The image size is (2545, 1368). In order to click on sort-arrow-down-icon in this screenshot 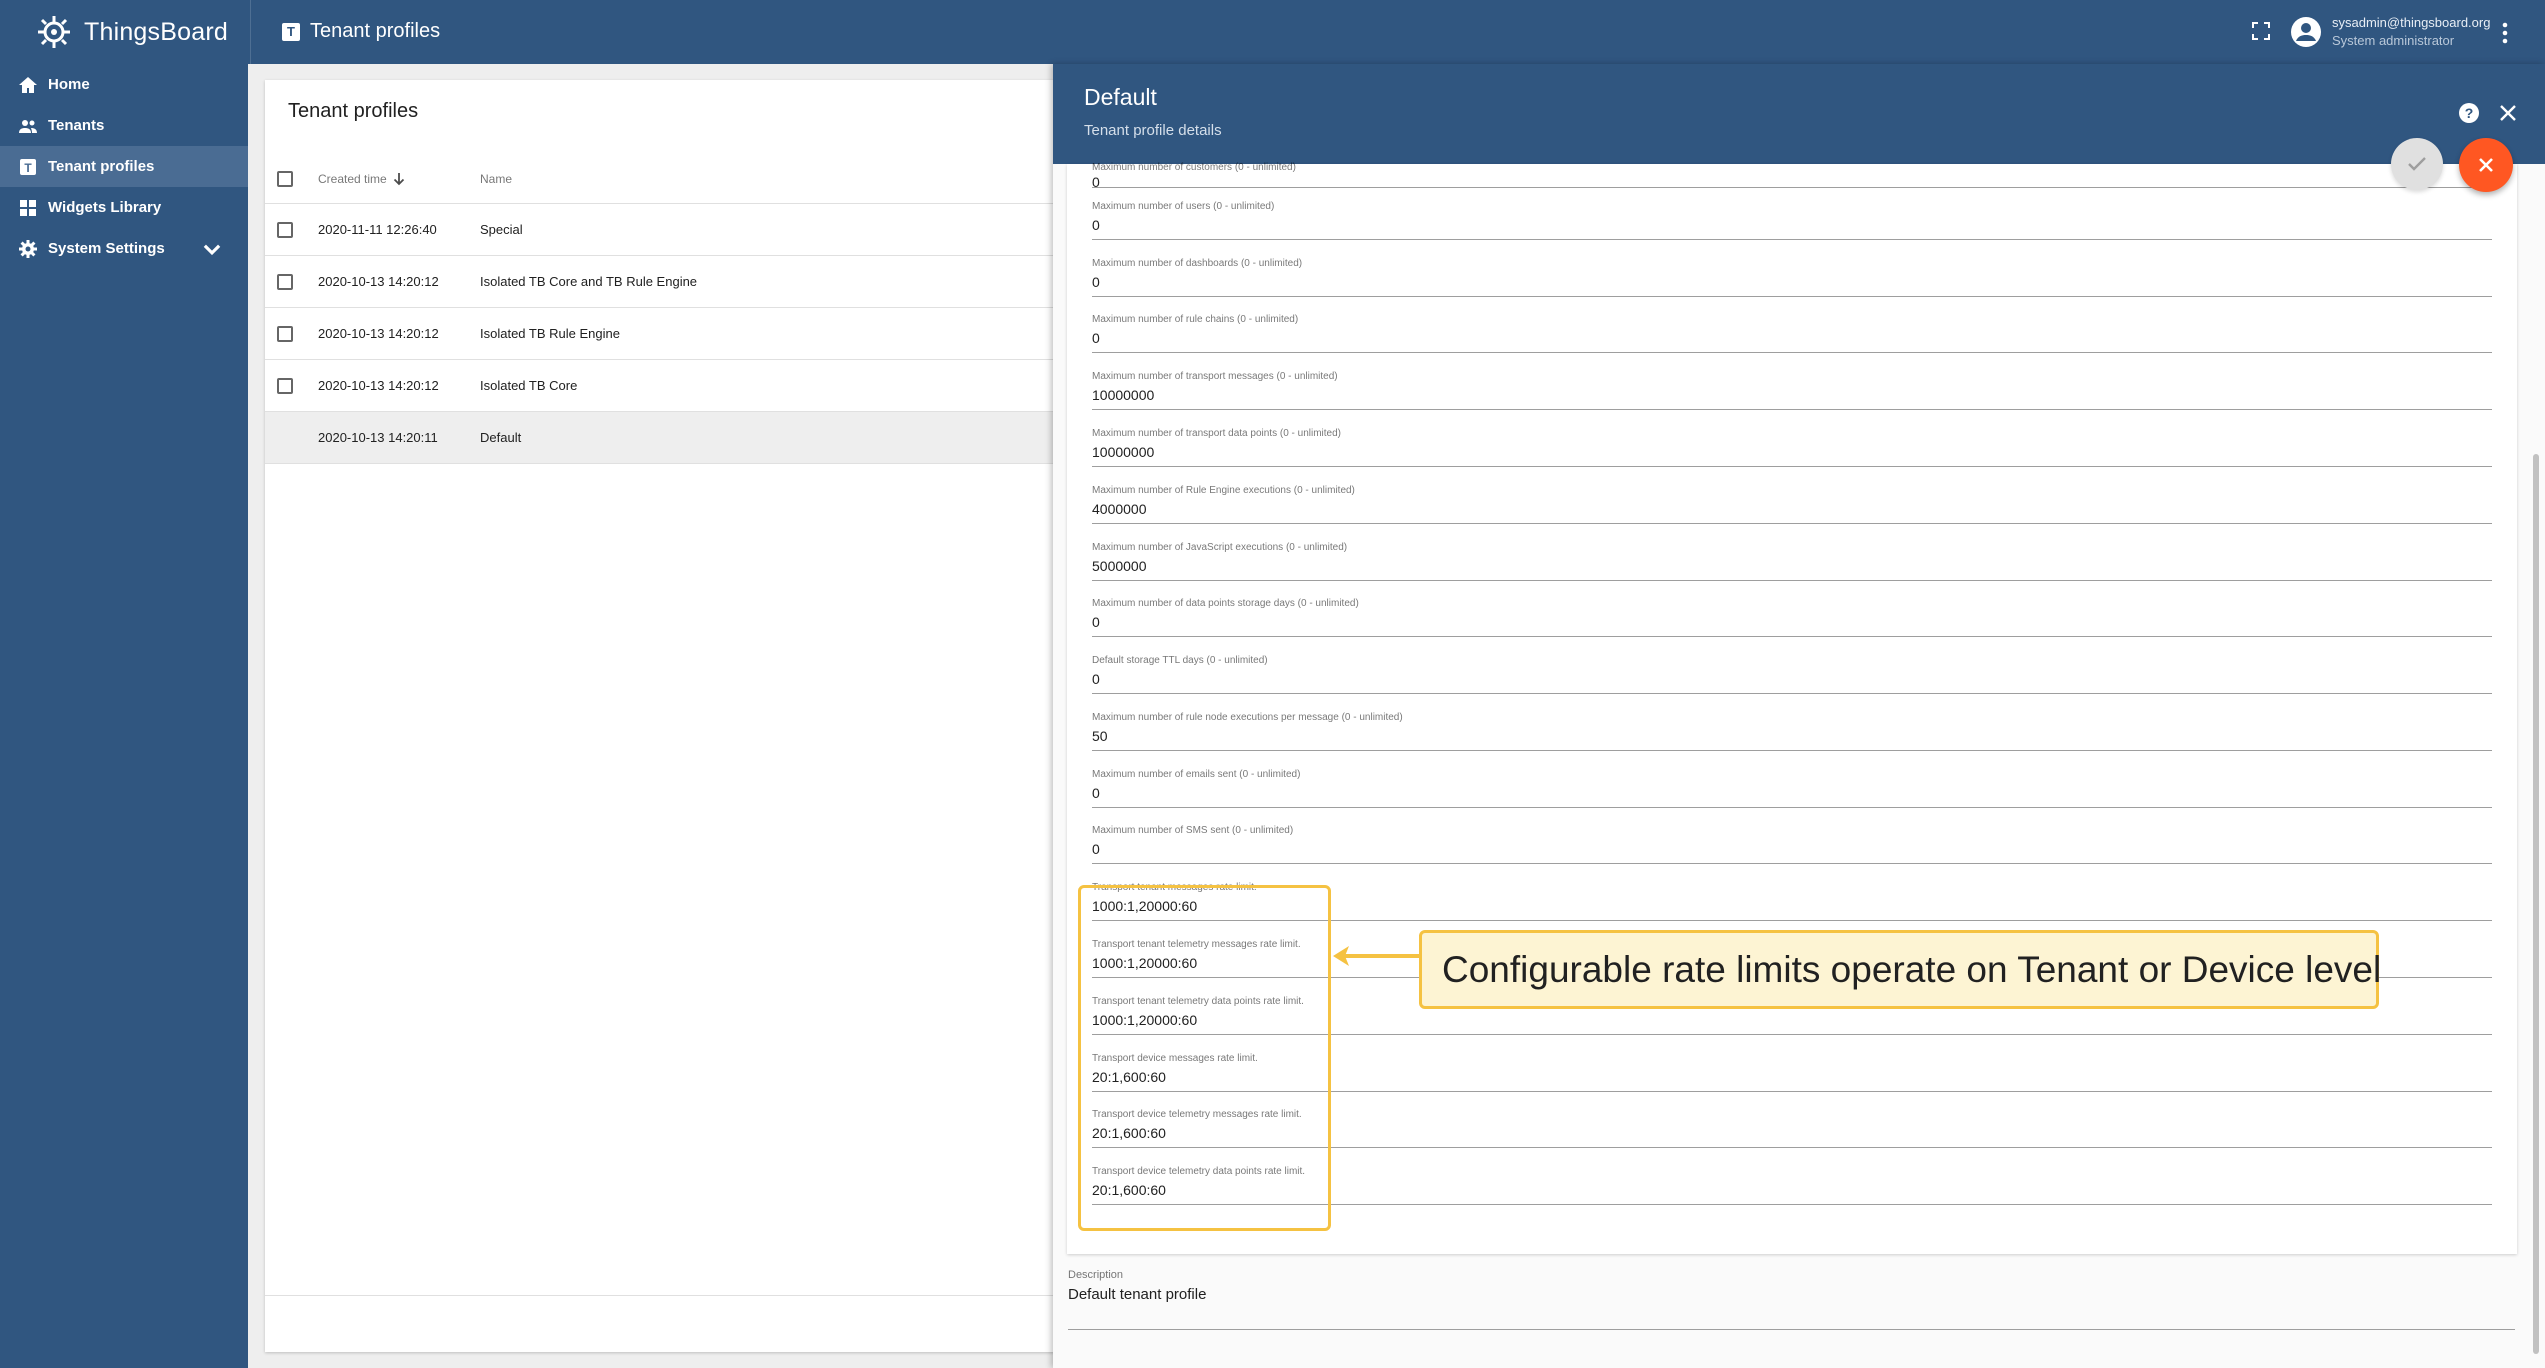, I will do `click(398, 179)`.